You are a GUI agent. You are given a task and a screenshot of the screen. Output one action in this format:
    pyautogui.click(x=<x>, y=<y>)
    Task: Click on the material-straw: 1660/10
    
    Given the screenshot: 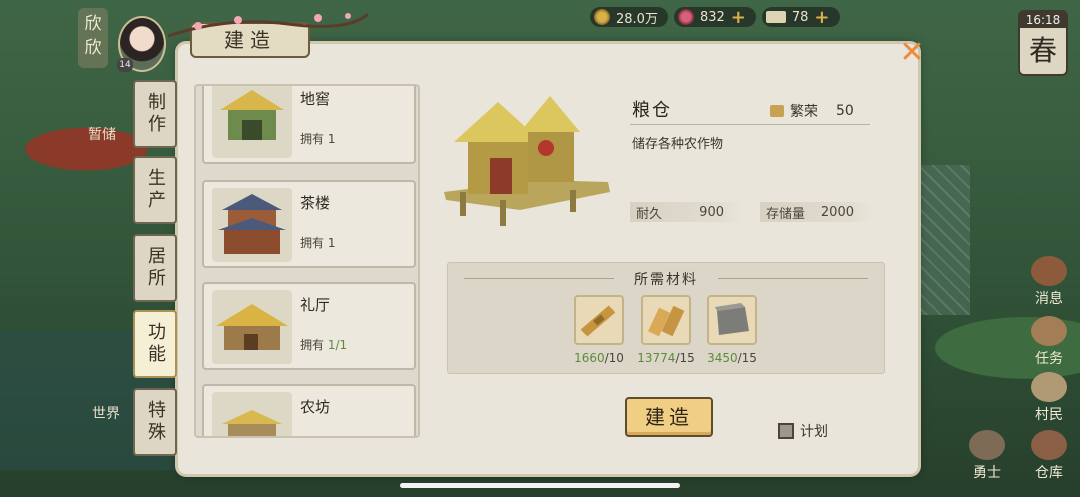 What is the action you would take?
    pyautogui.click(x=599, y=330)
    